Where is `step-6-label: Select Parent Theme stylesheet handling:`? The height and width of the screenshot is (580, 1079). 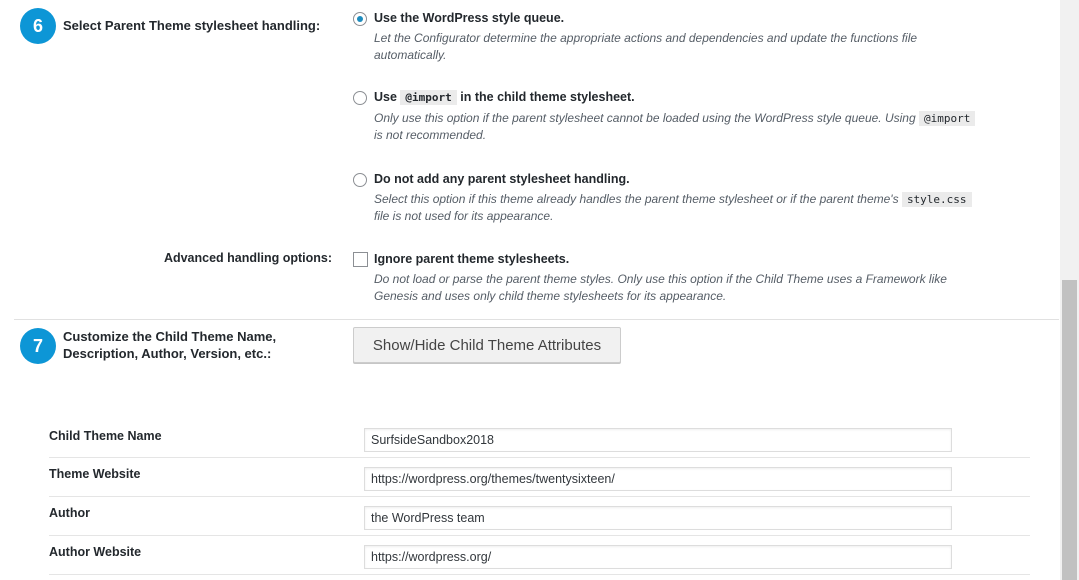
step-6-label: Select Parent Theme stylesheet handling: is located at coordinates (192, 25).